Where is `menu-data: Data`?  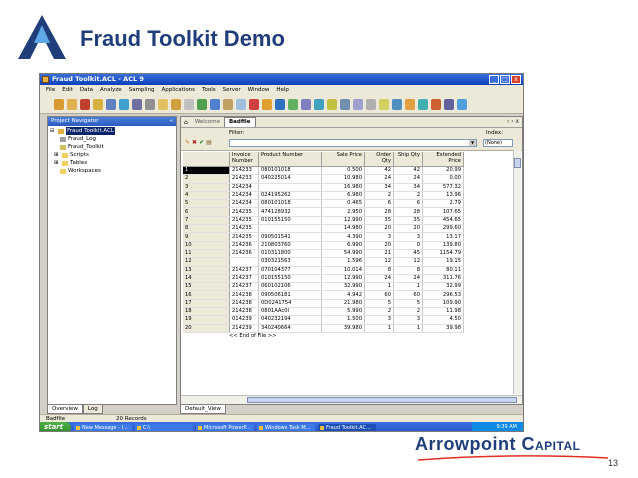 menu-data: Data is located at coordinates (86, 90).